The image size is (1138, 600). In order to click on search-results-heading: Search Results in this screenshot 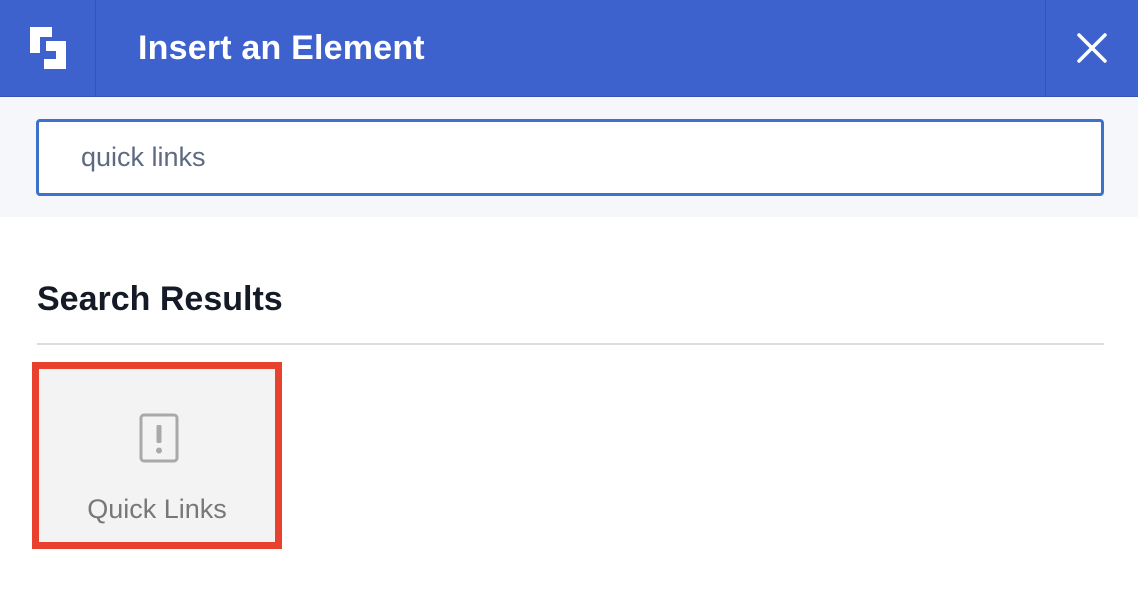, I will do `click(160, 299)`.